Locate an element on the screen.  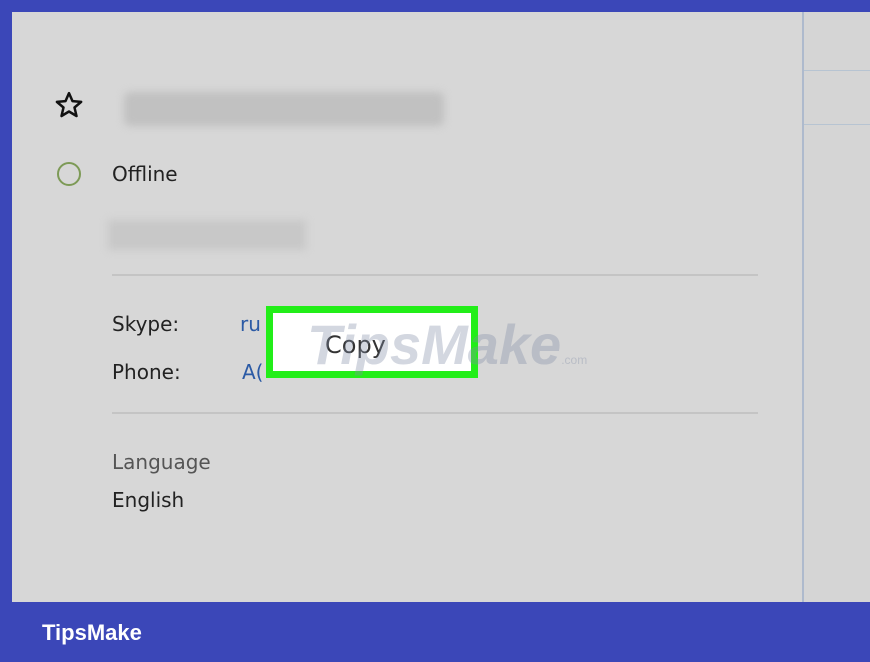
skype-label: Skype: is located at coordinates (146, 324).